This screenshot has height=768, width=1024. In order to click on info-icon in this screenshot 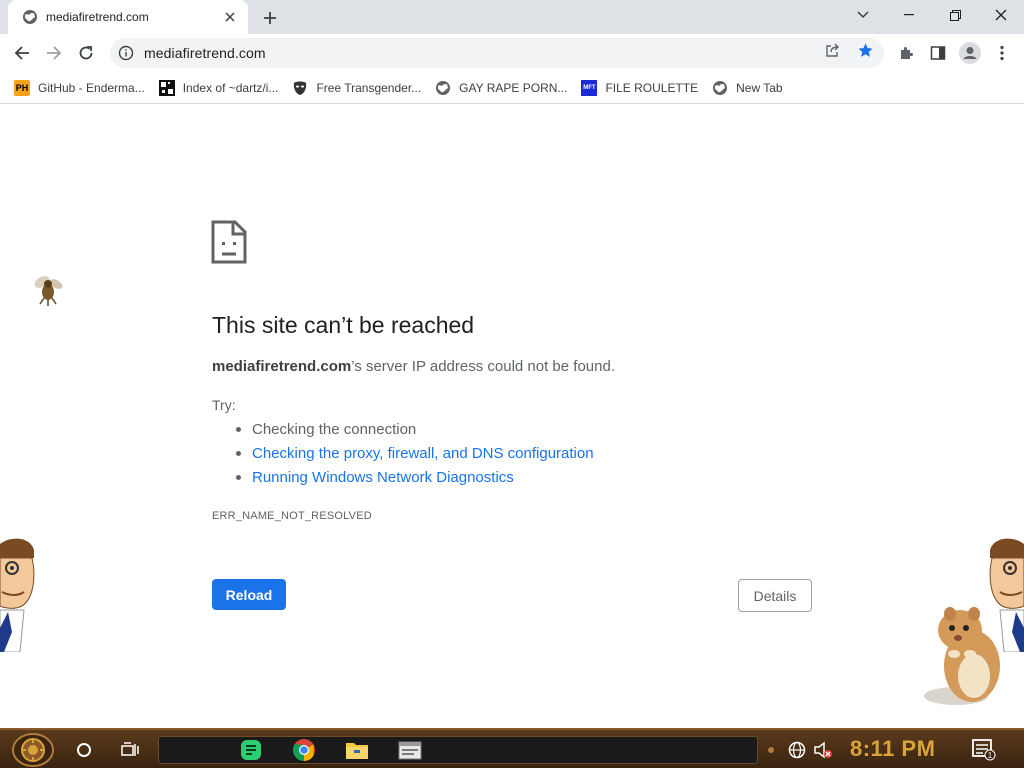, I will do `click(126, 53)`.